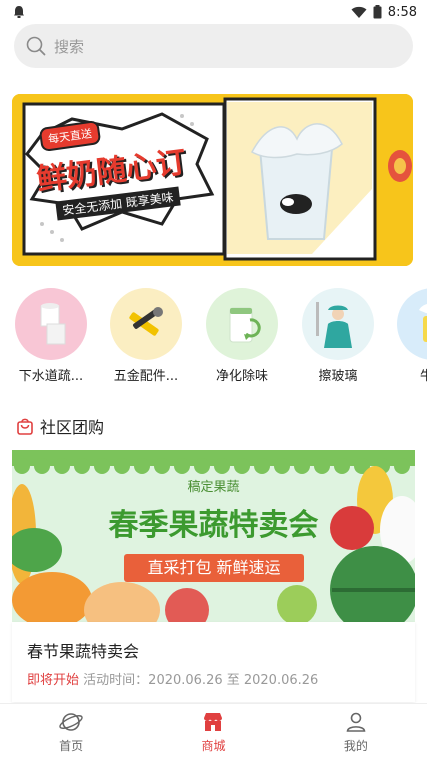  What do you see at coordinates (338, 324) in the screenshot?
I see `window-cleaner-icon` at bounding box center [338, 324].